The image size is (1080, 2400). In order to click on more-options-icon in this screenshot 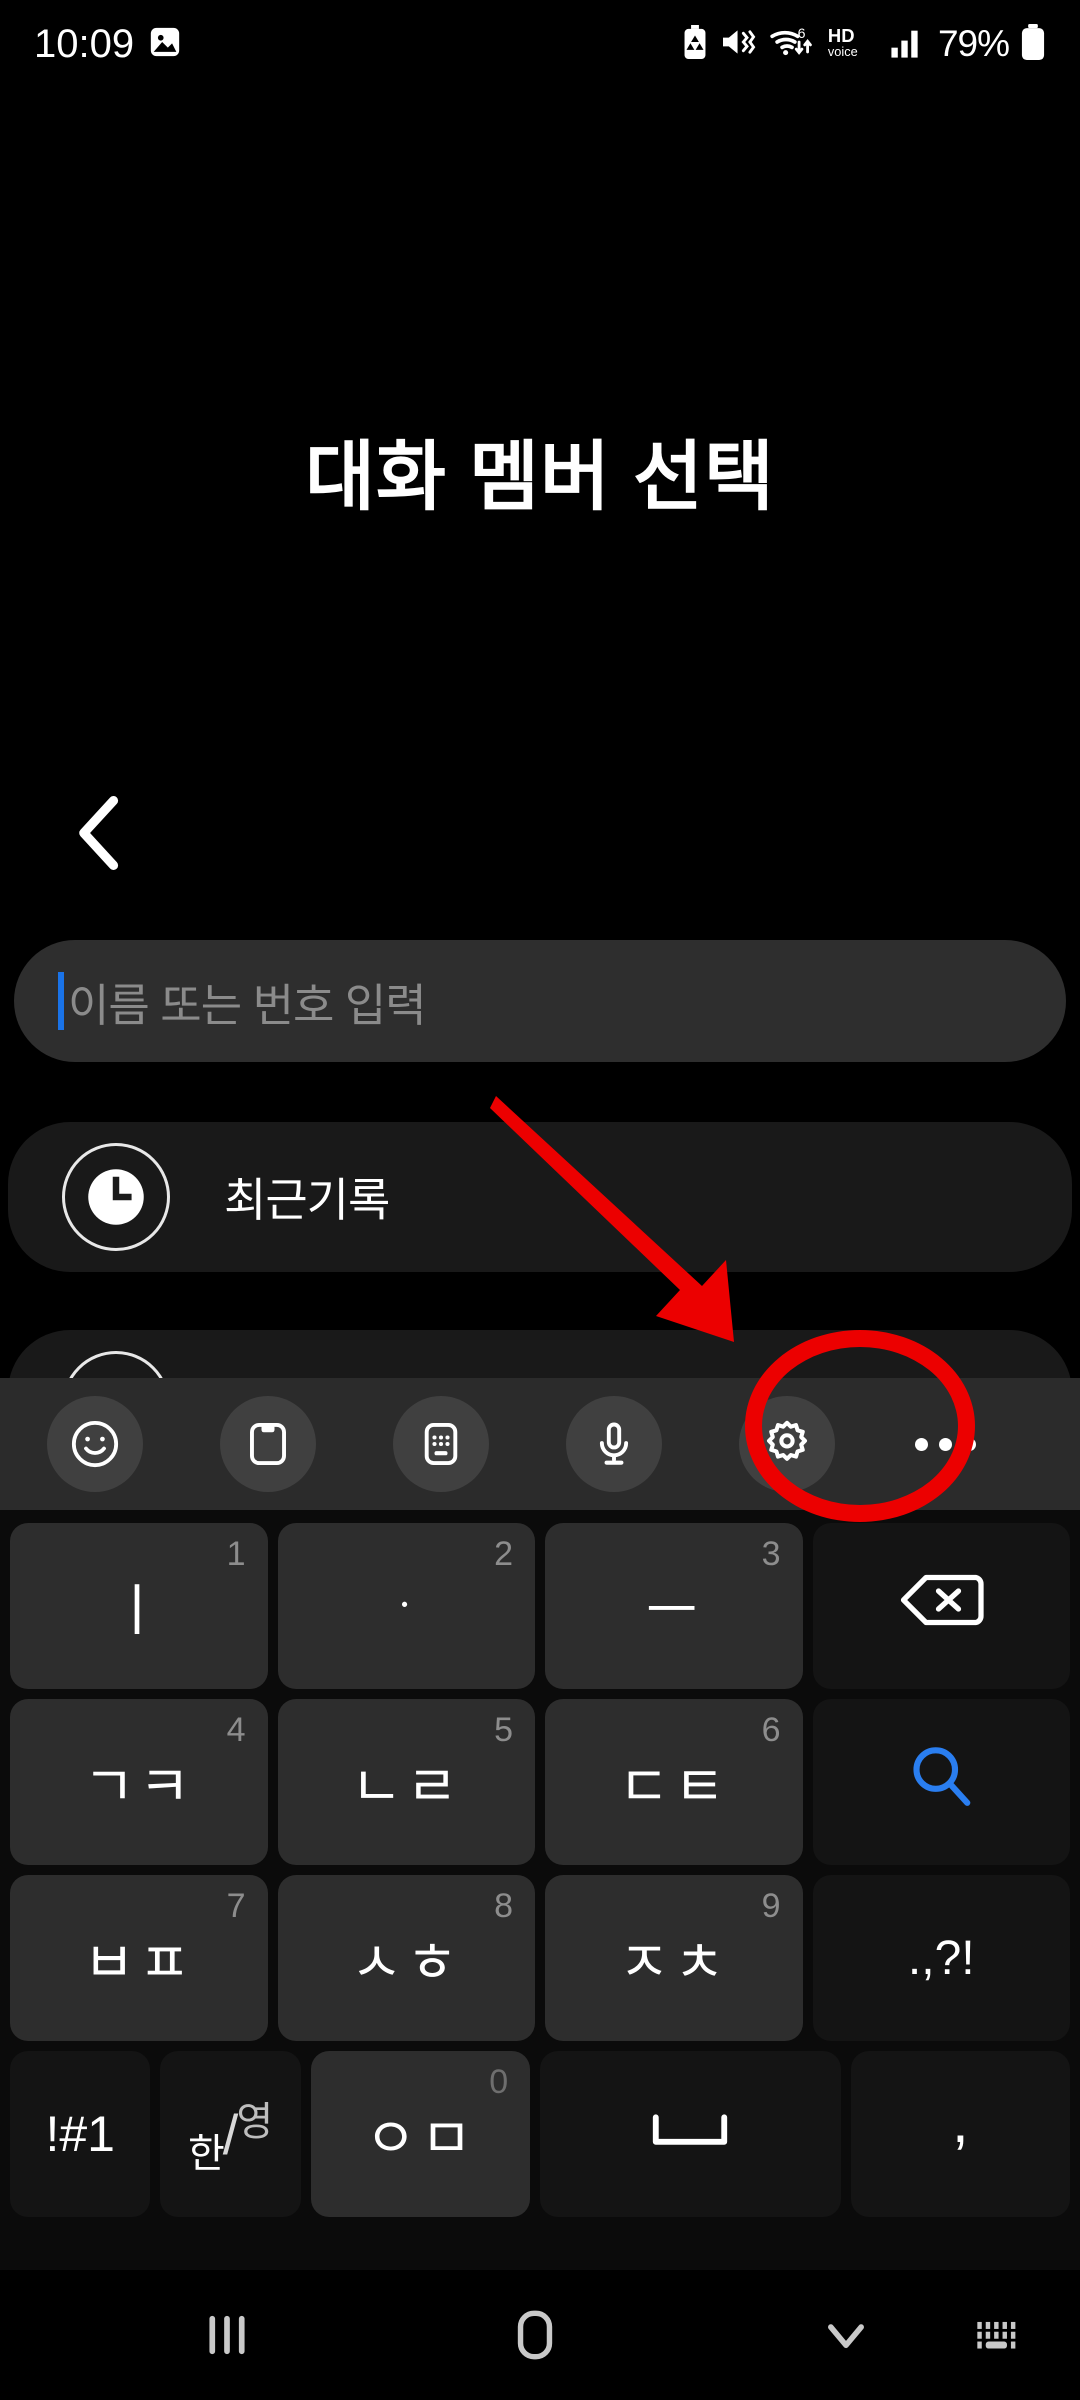, I will do `click(945, 1444)`.